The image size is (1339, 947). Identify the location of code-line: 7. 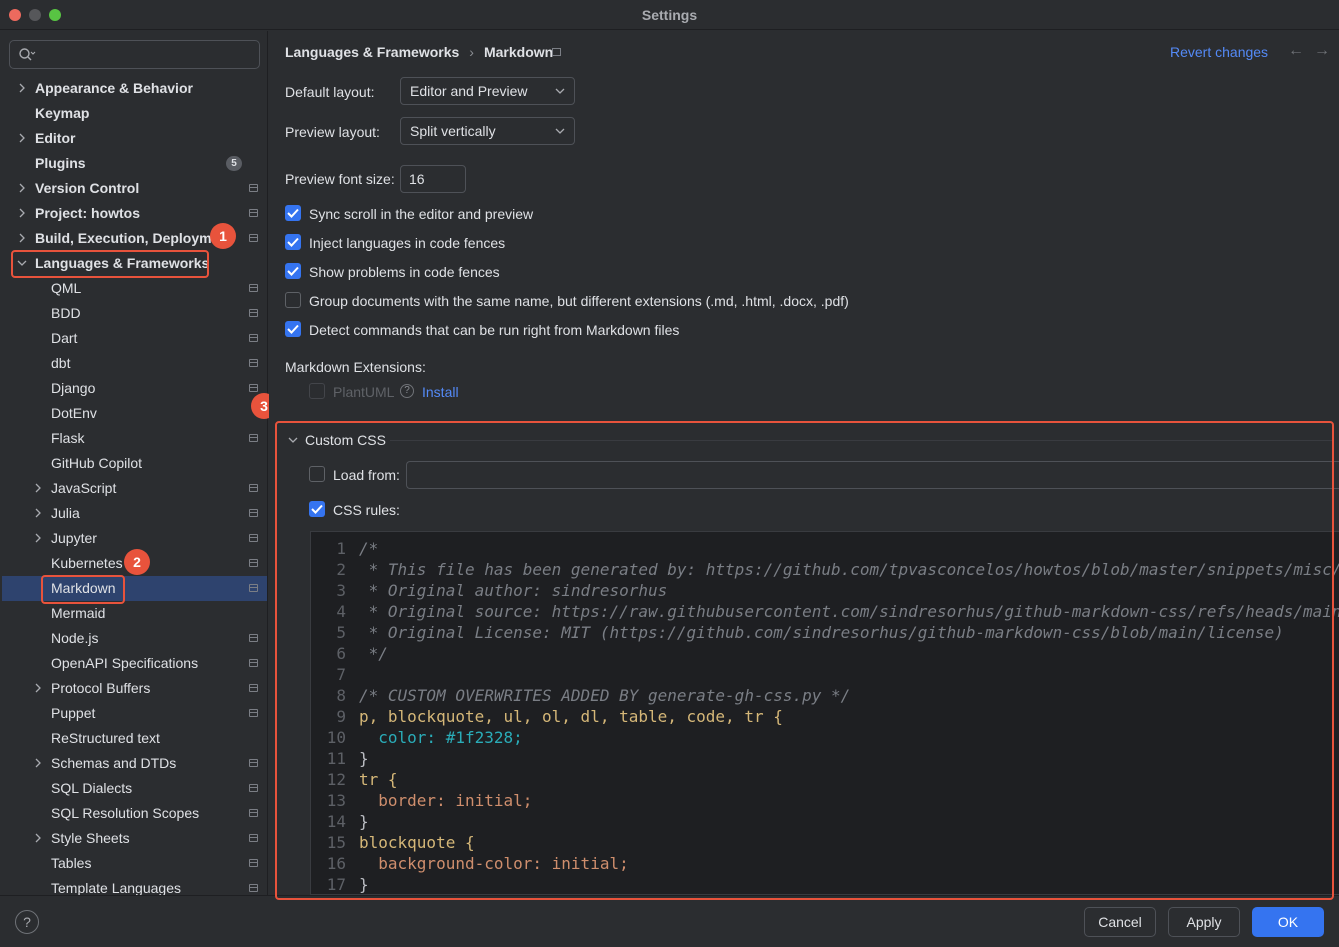
(825, 675).